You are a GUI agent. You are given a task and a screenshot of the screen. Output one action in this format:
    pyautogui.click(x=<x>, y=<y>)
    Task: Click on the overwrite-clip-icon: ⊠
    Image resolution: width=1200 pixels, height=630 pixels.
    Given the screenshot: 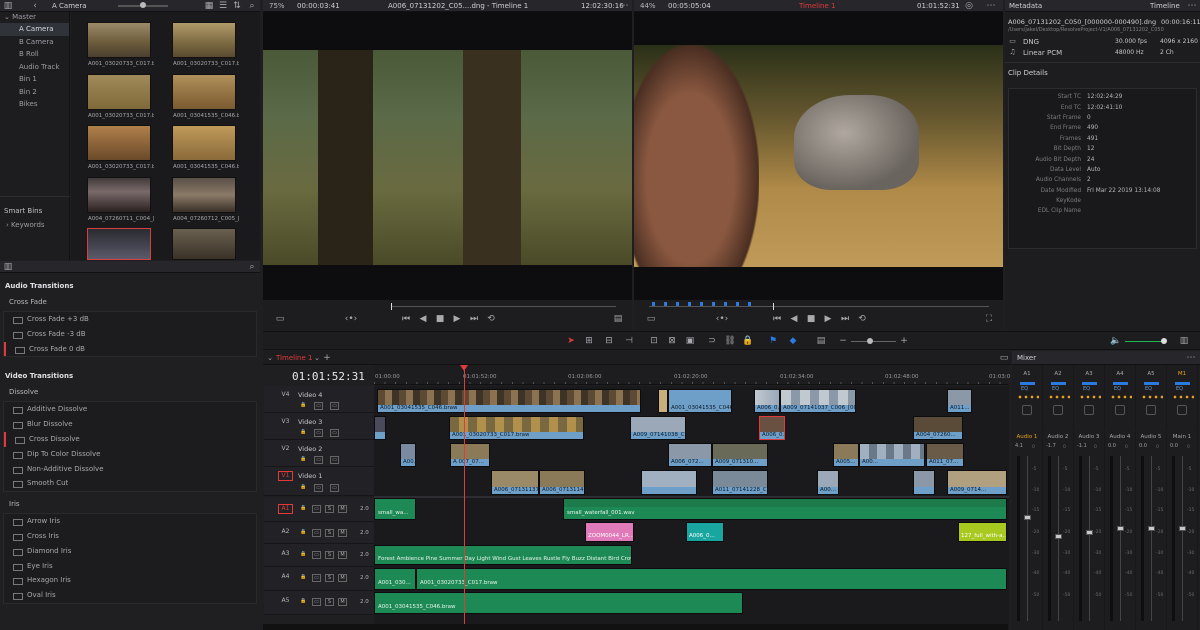 What is the action you would take?
    pyautogui.click(x=672, y=341)
    